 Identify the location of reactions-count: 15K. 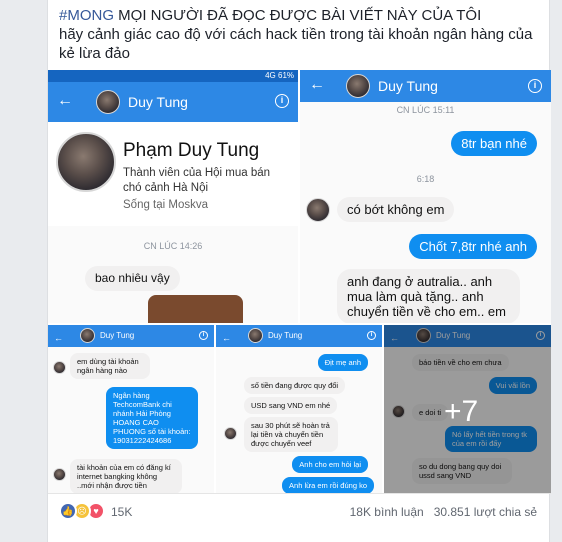
(121, 512).